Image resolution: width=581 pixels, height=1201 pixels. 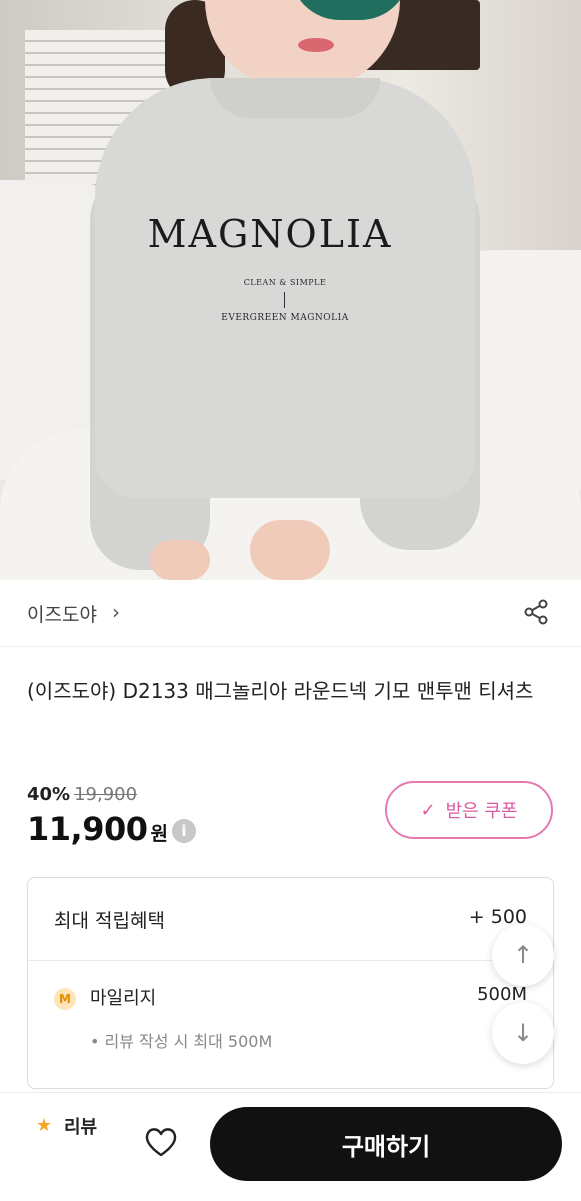 What do you see at coordinates (280, 691) in the screenshot?
I see `product-title: (이즈도야) D2133 매그놀리아 라운드넥 기모 맨투맨 티셔츠` at bounding box center [280, 691].